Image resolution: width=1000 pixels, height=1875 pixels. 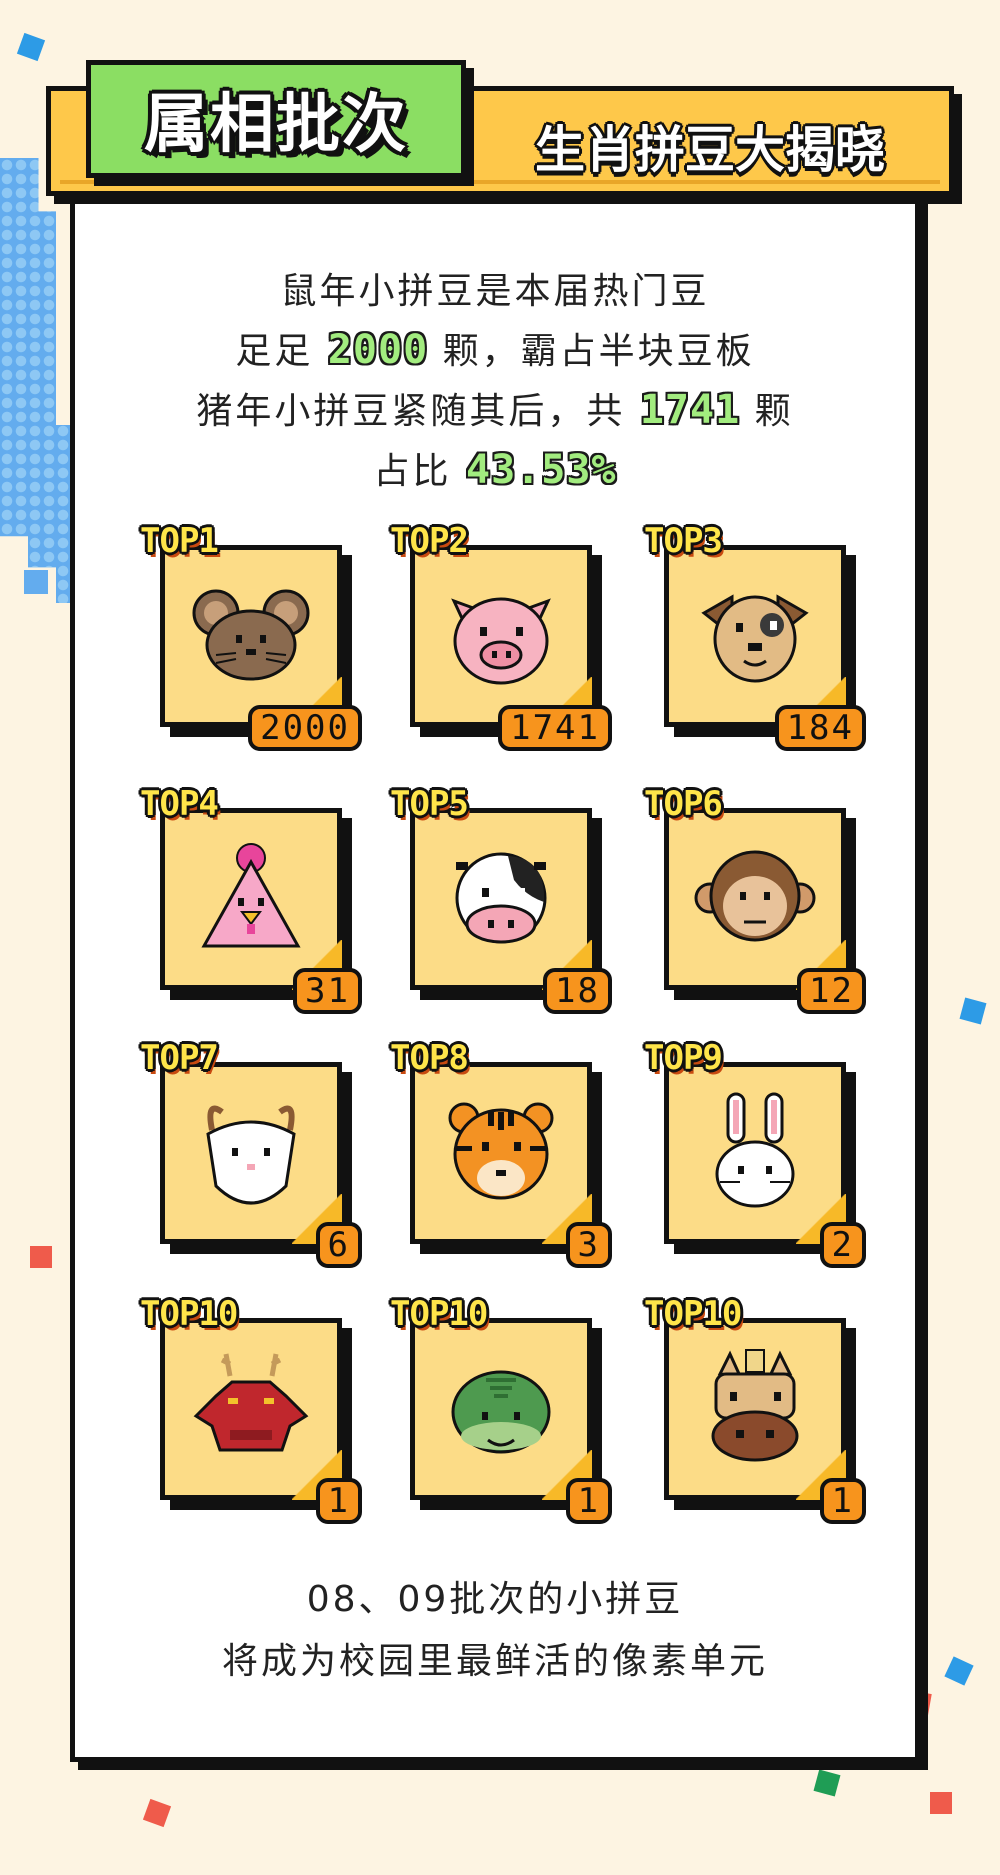 I want to click on intro-text: 鼠年小拼豆是本届热门豆, so click(x=495, y=291).